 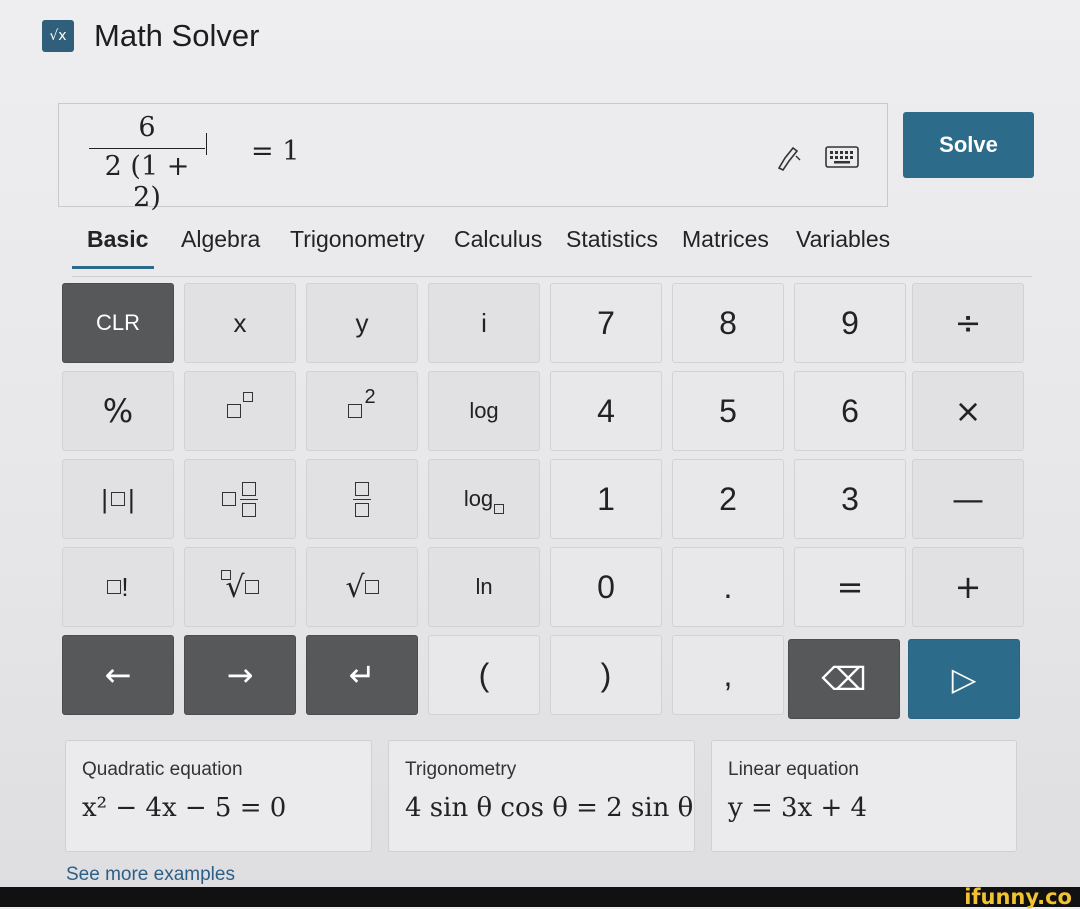 I want to click on tabs-divider, so click(x=552, y=276).